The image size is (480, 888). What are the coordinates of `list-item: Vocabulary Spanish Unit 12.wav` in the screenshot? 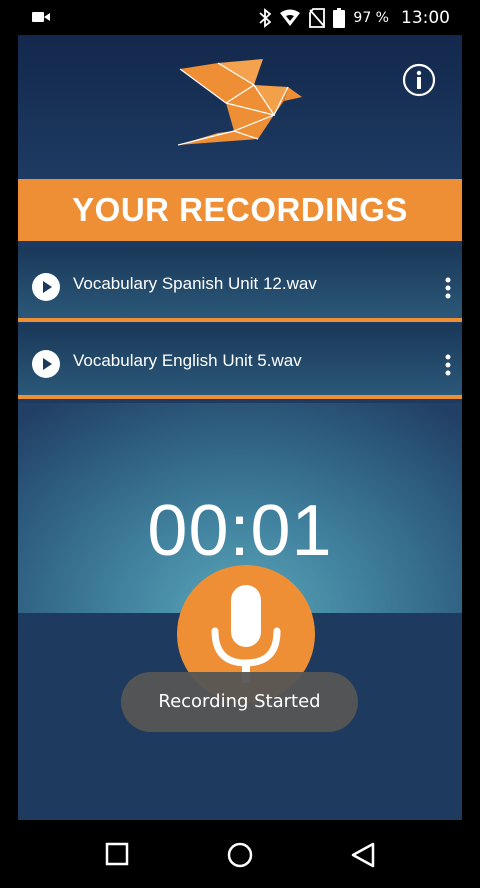 It's located at (240, 284).